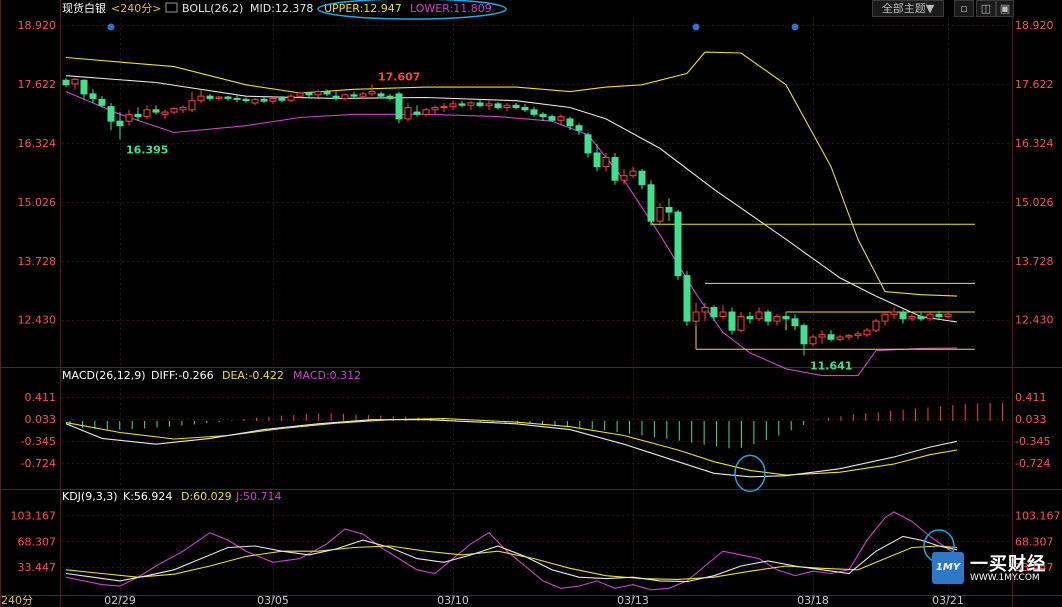  What do you see at coordinates (206, 496) in the screenshot?
I see `kdj-d: D:60.029` at bounding box center [206, 496].